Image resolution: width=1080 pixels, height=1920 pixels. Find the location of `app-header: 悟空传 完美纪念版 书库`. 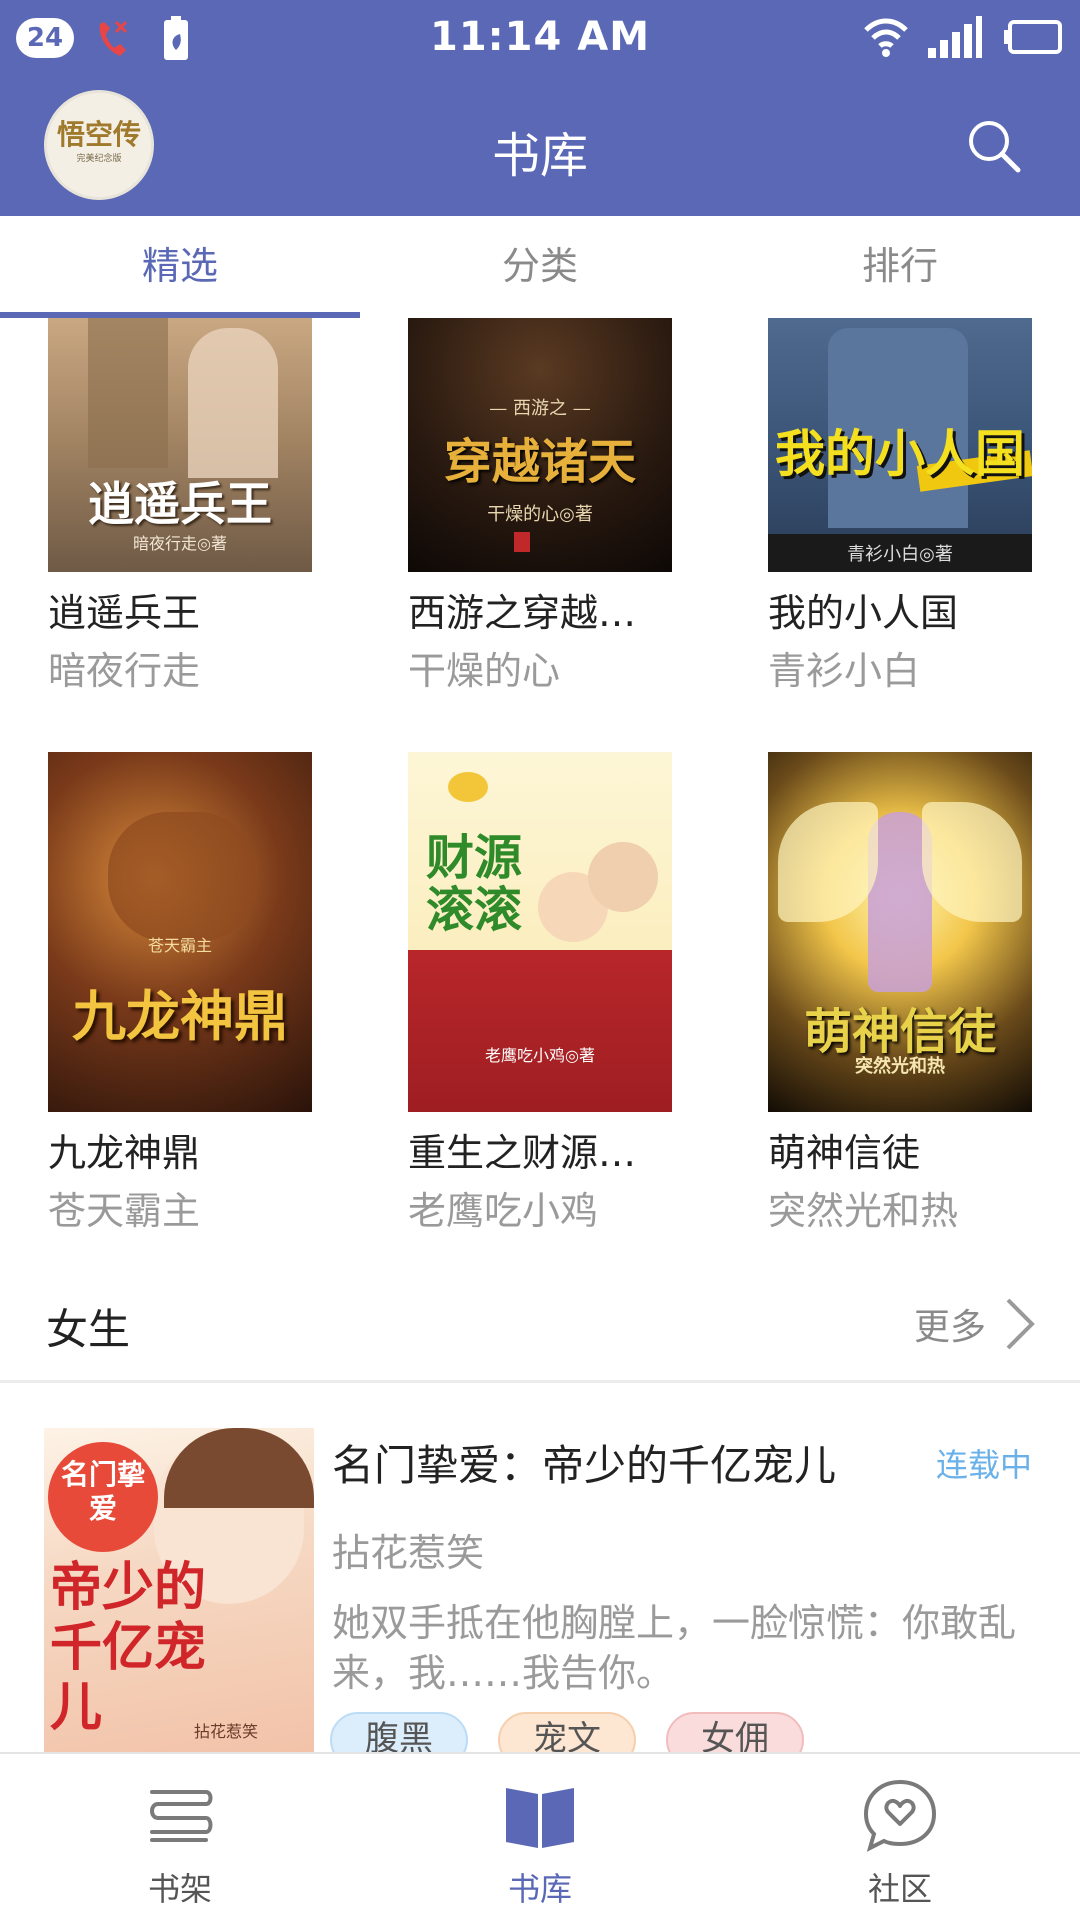

app-header: 悟空传 完美纪念版 书库 is located at coordinates (540, 147).